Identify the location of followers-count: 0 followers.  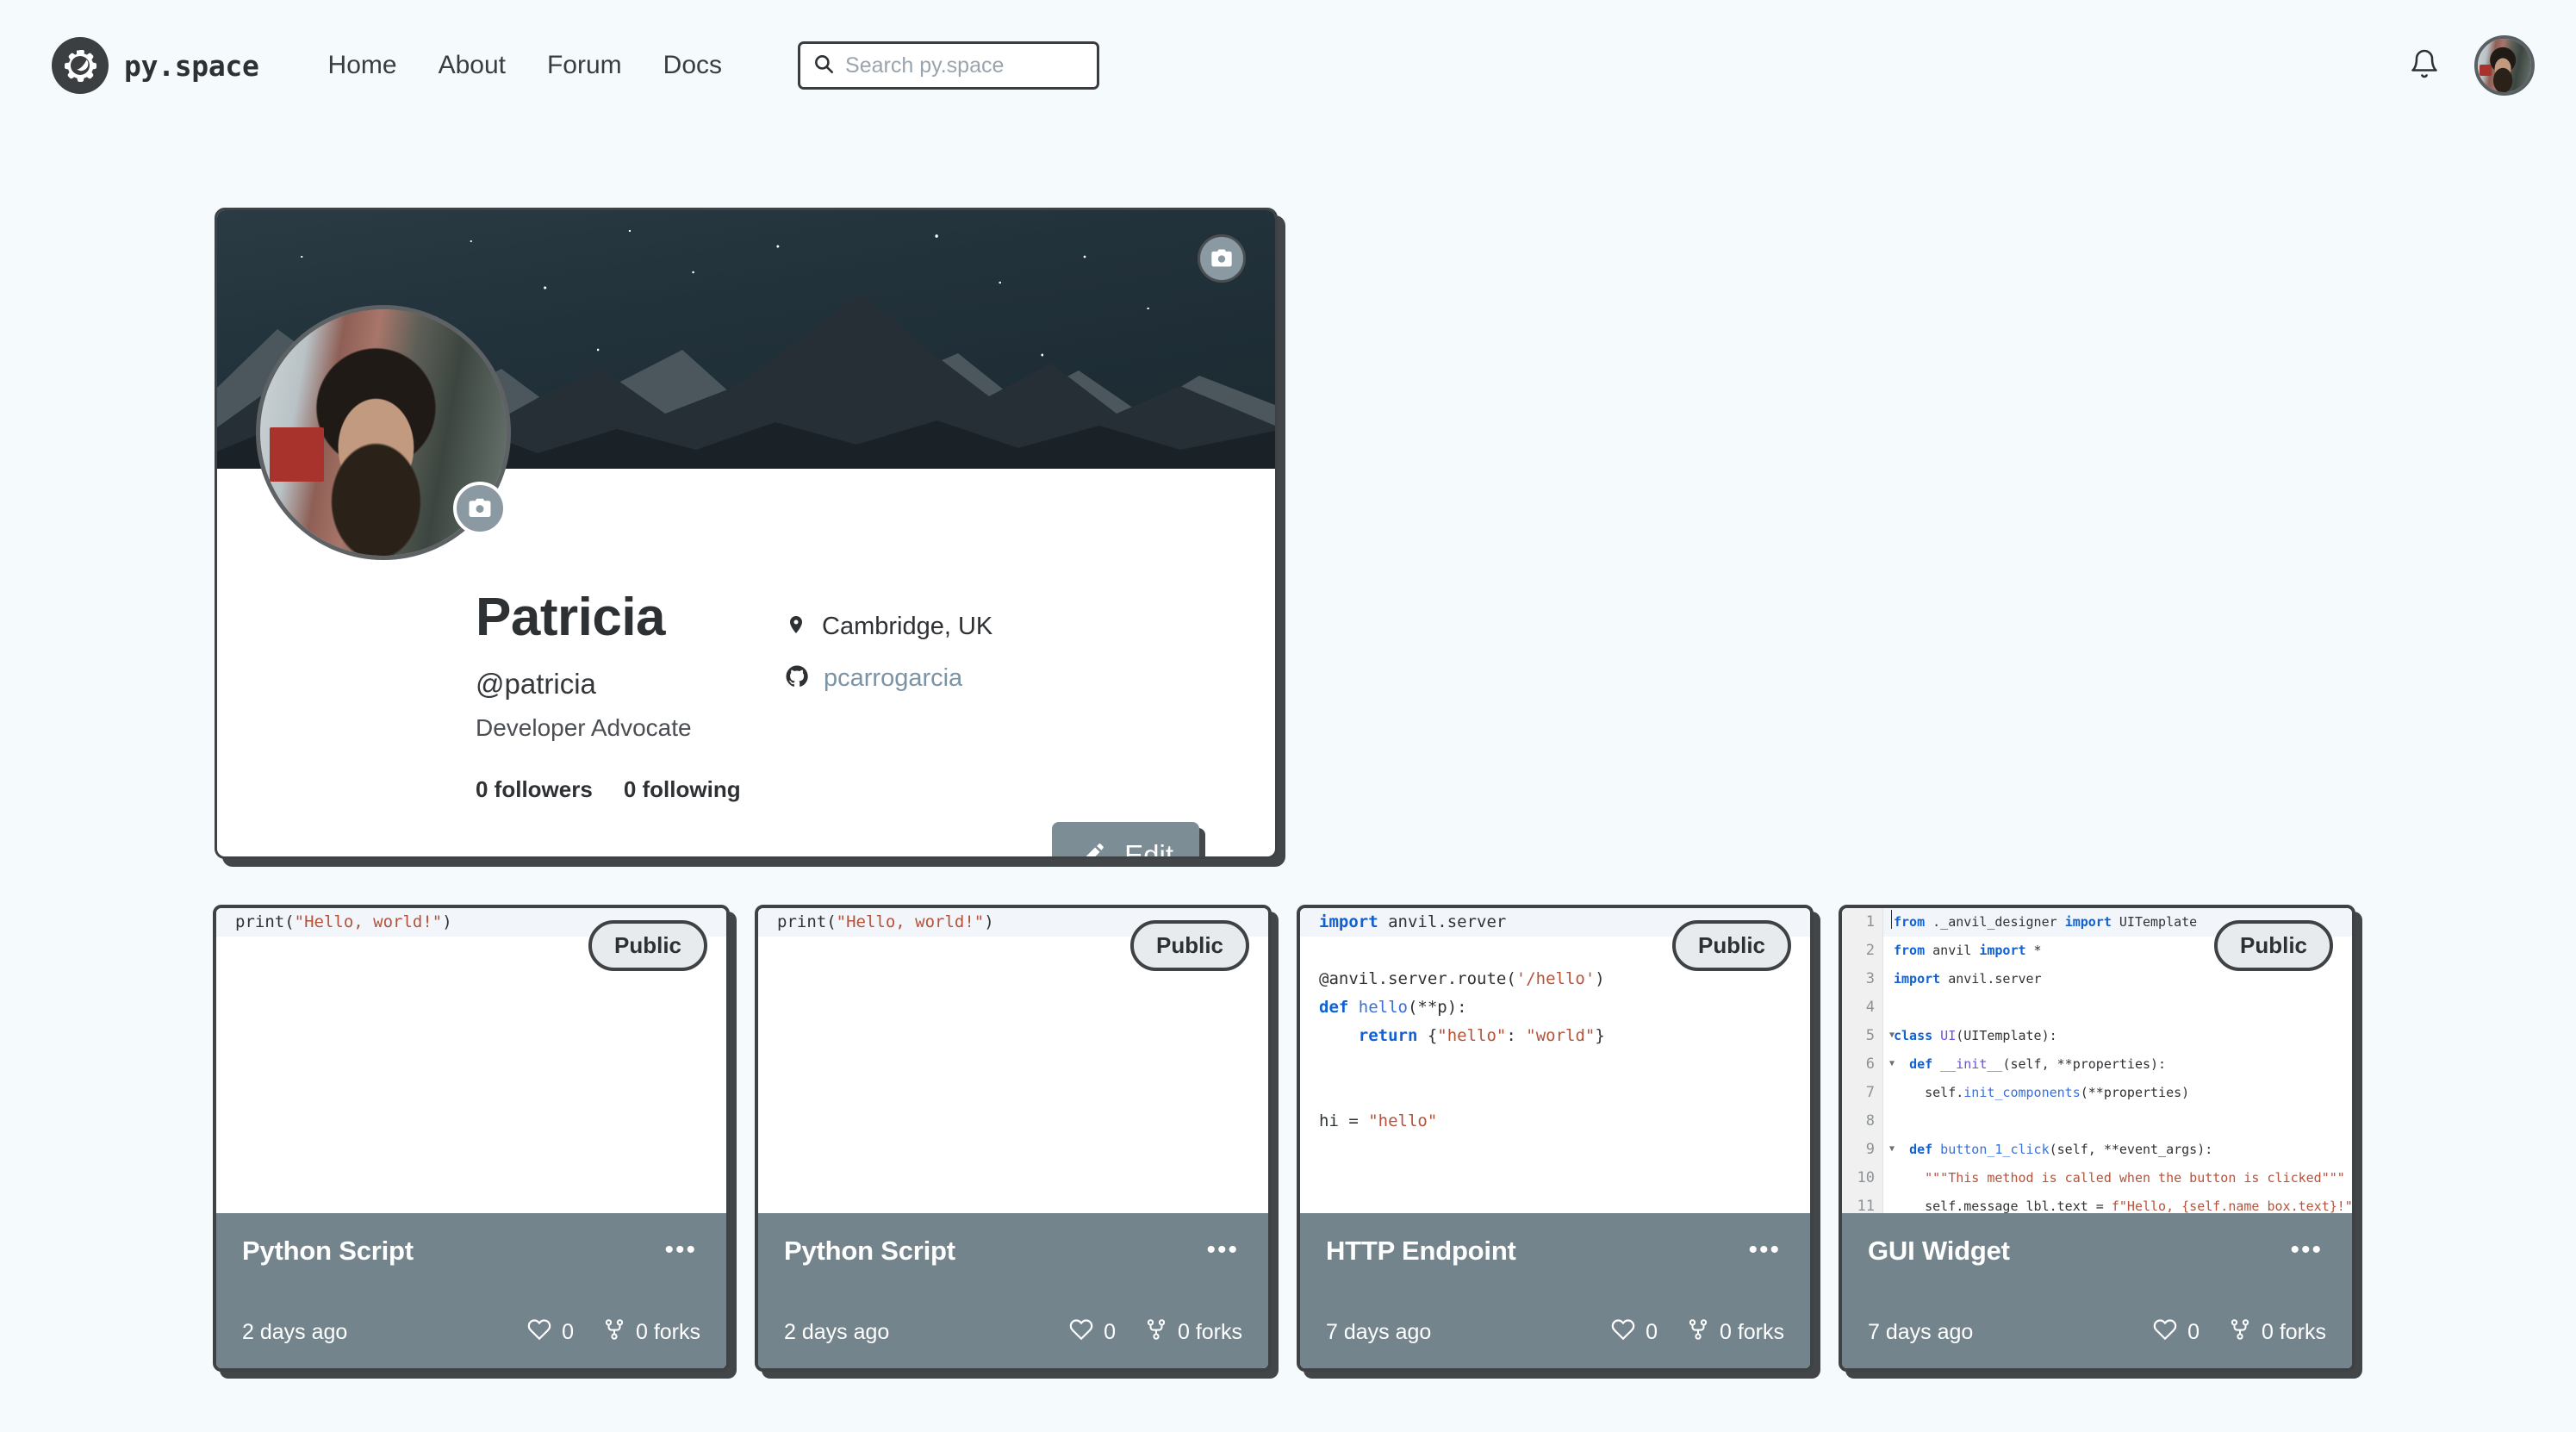
(535, 790).